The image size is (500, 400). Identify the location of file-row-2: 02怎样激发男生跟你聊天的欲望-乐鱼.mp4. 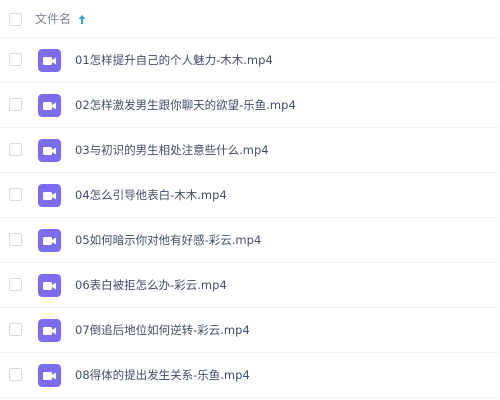
(250, 105).